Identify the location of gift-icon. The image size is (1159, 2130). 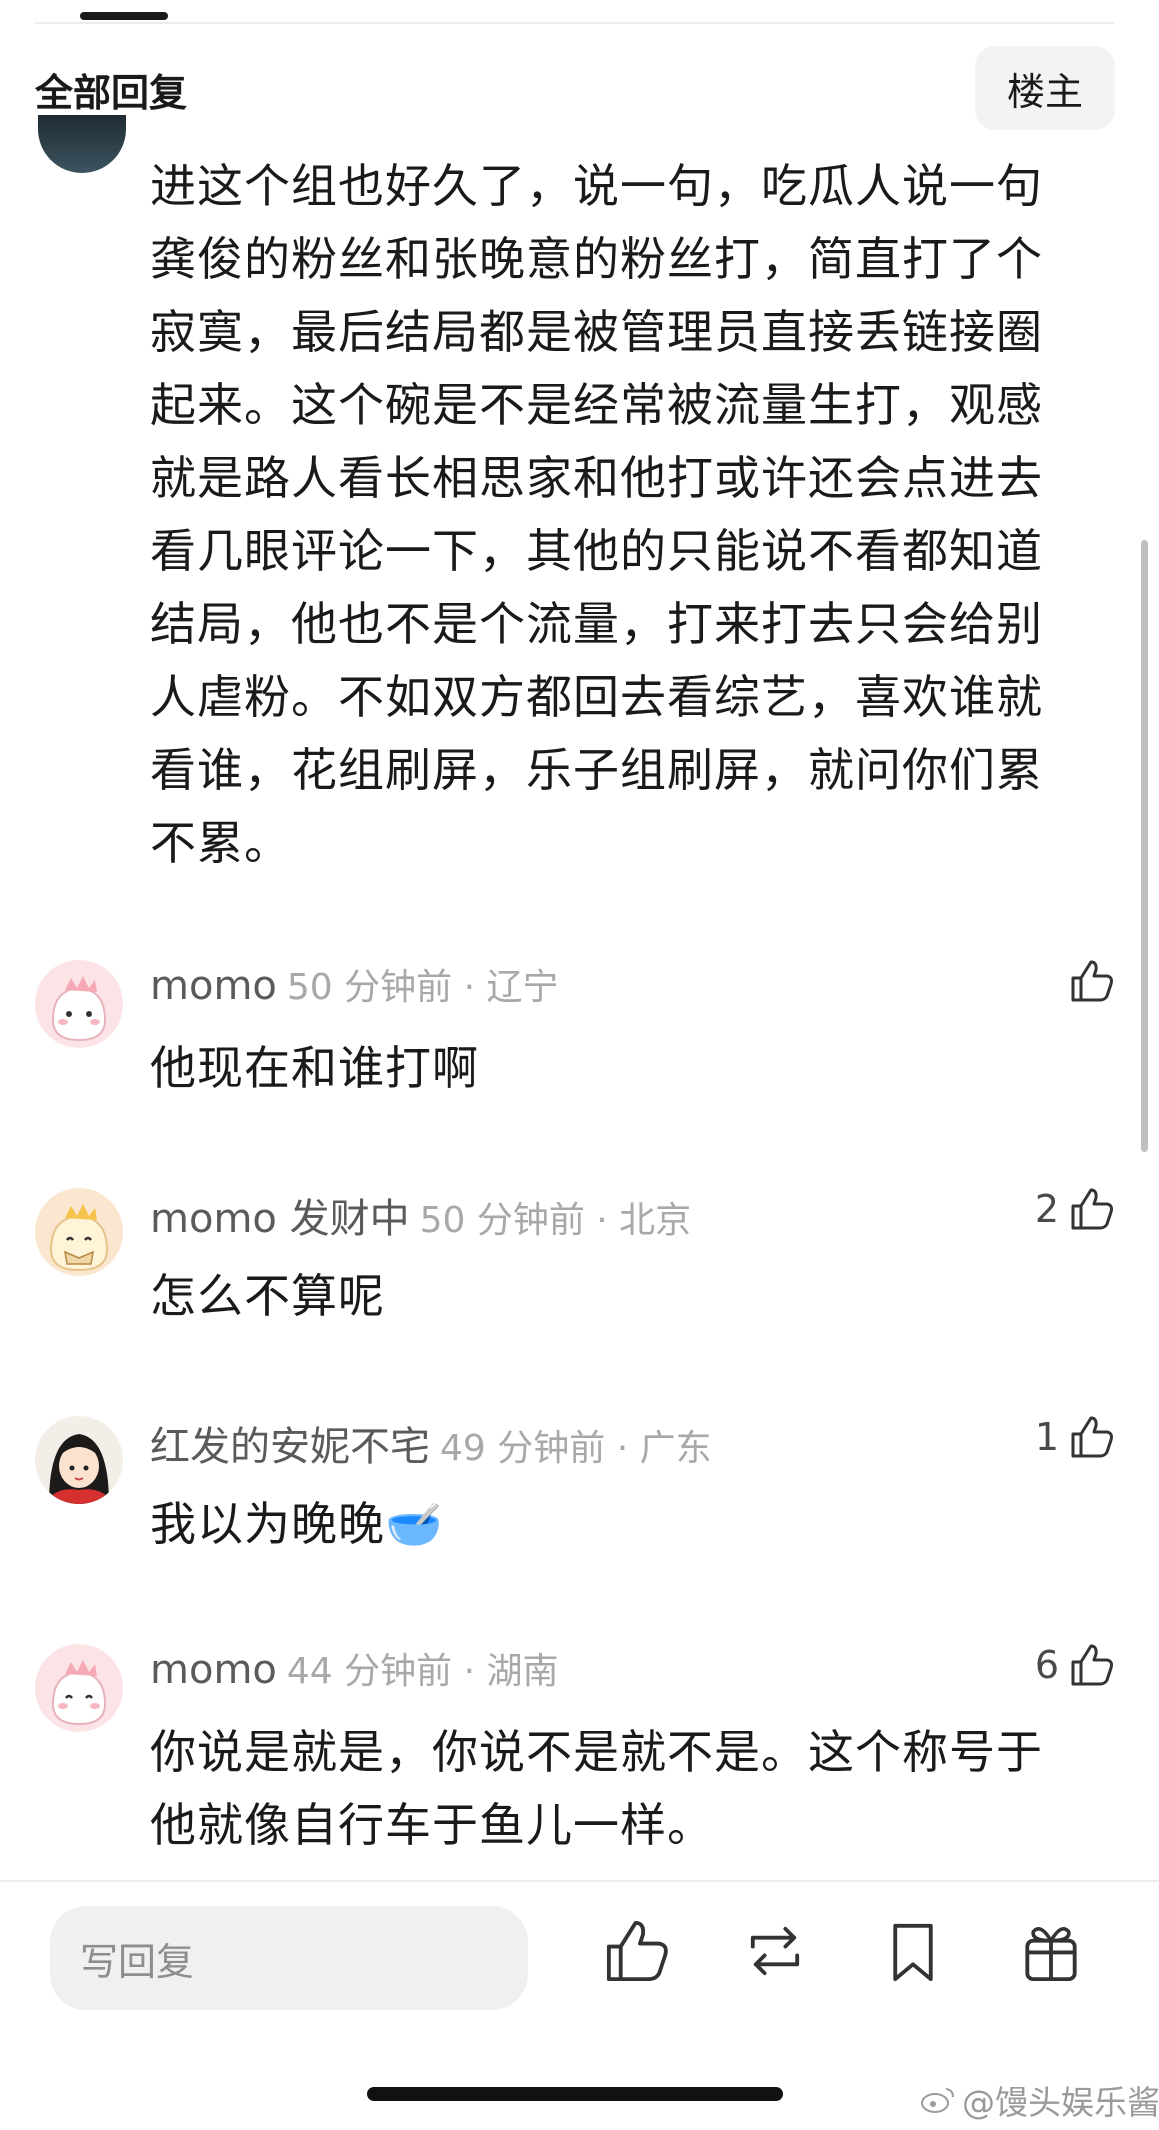
(1051, 1951).